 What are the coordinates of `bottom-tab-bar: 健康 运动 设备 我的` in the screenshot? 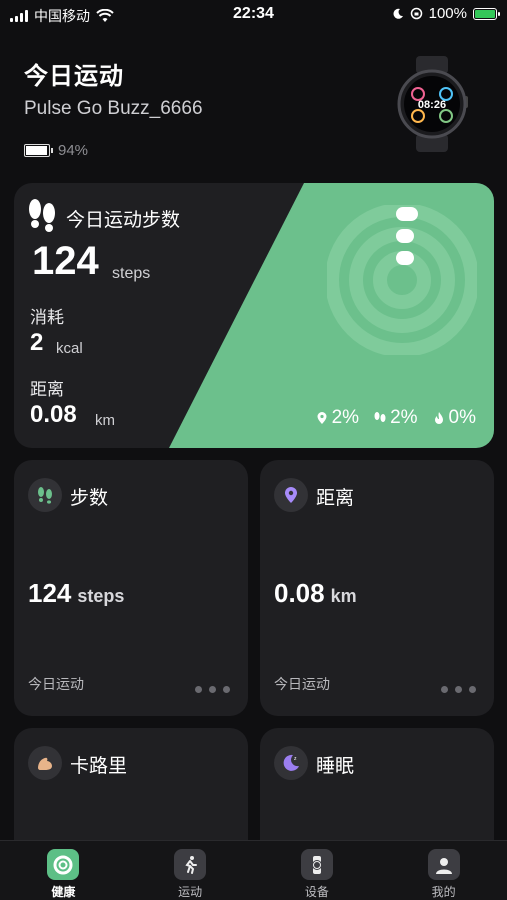 It's located at (253, 870).